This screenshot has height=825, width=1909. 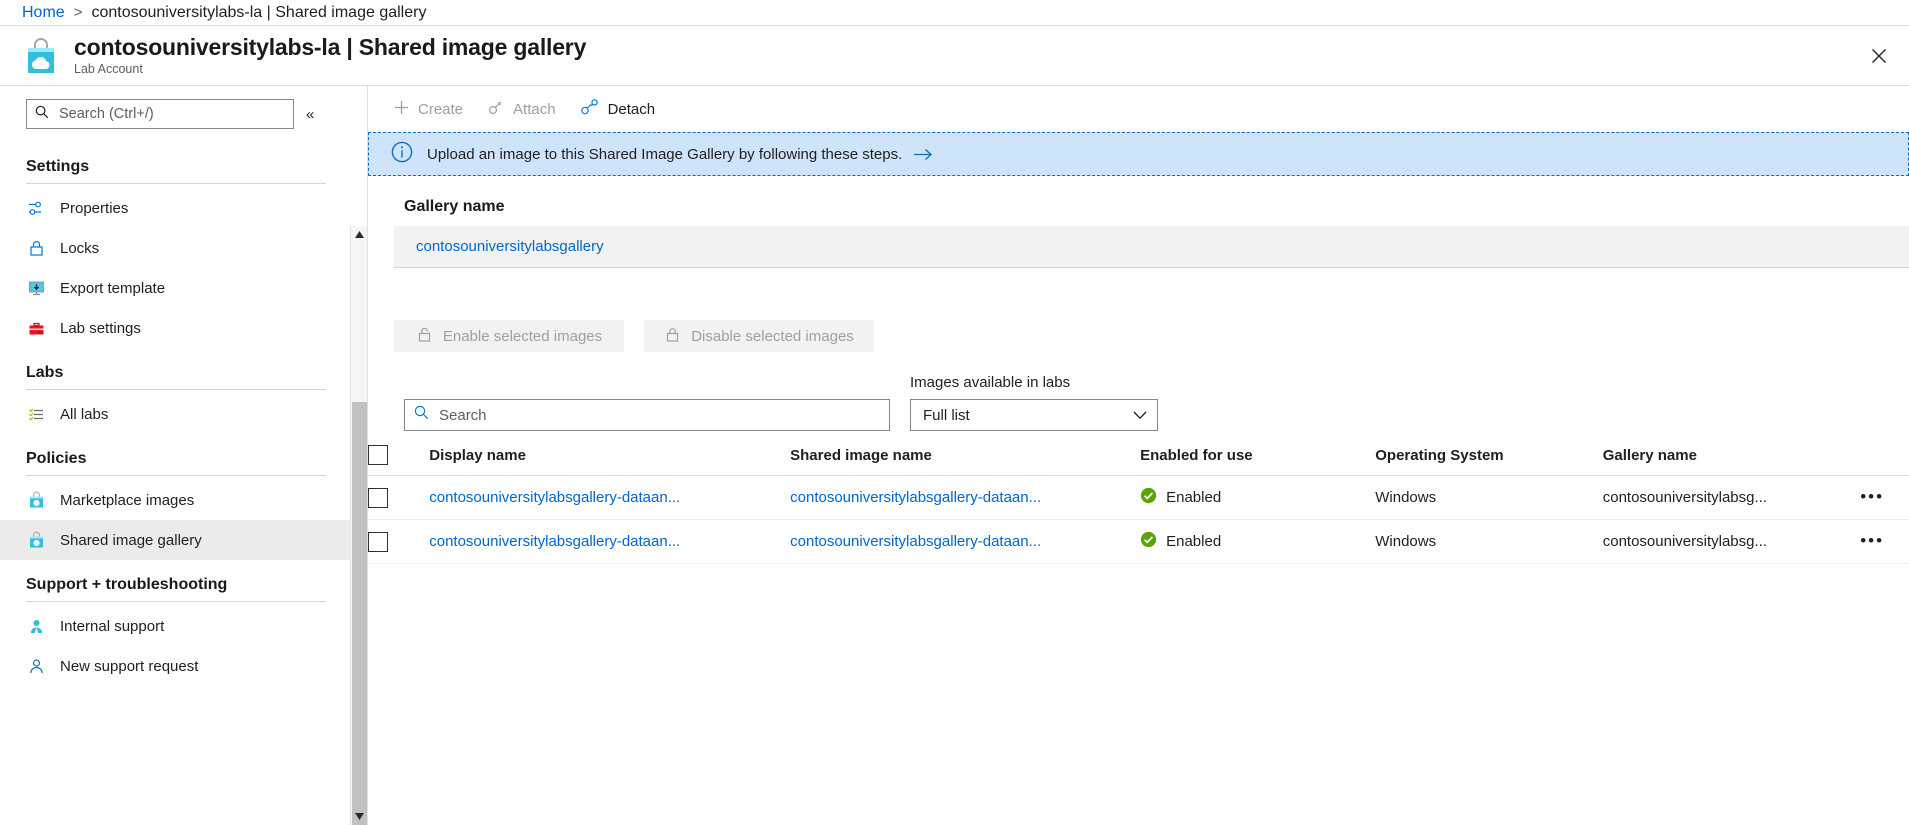 I want to click on lock-icon, so click(x=36, y=248).